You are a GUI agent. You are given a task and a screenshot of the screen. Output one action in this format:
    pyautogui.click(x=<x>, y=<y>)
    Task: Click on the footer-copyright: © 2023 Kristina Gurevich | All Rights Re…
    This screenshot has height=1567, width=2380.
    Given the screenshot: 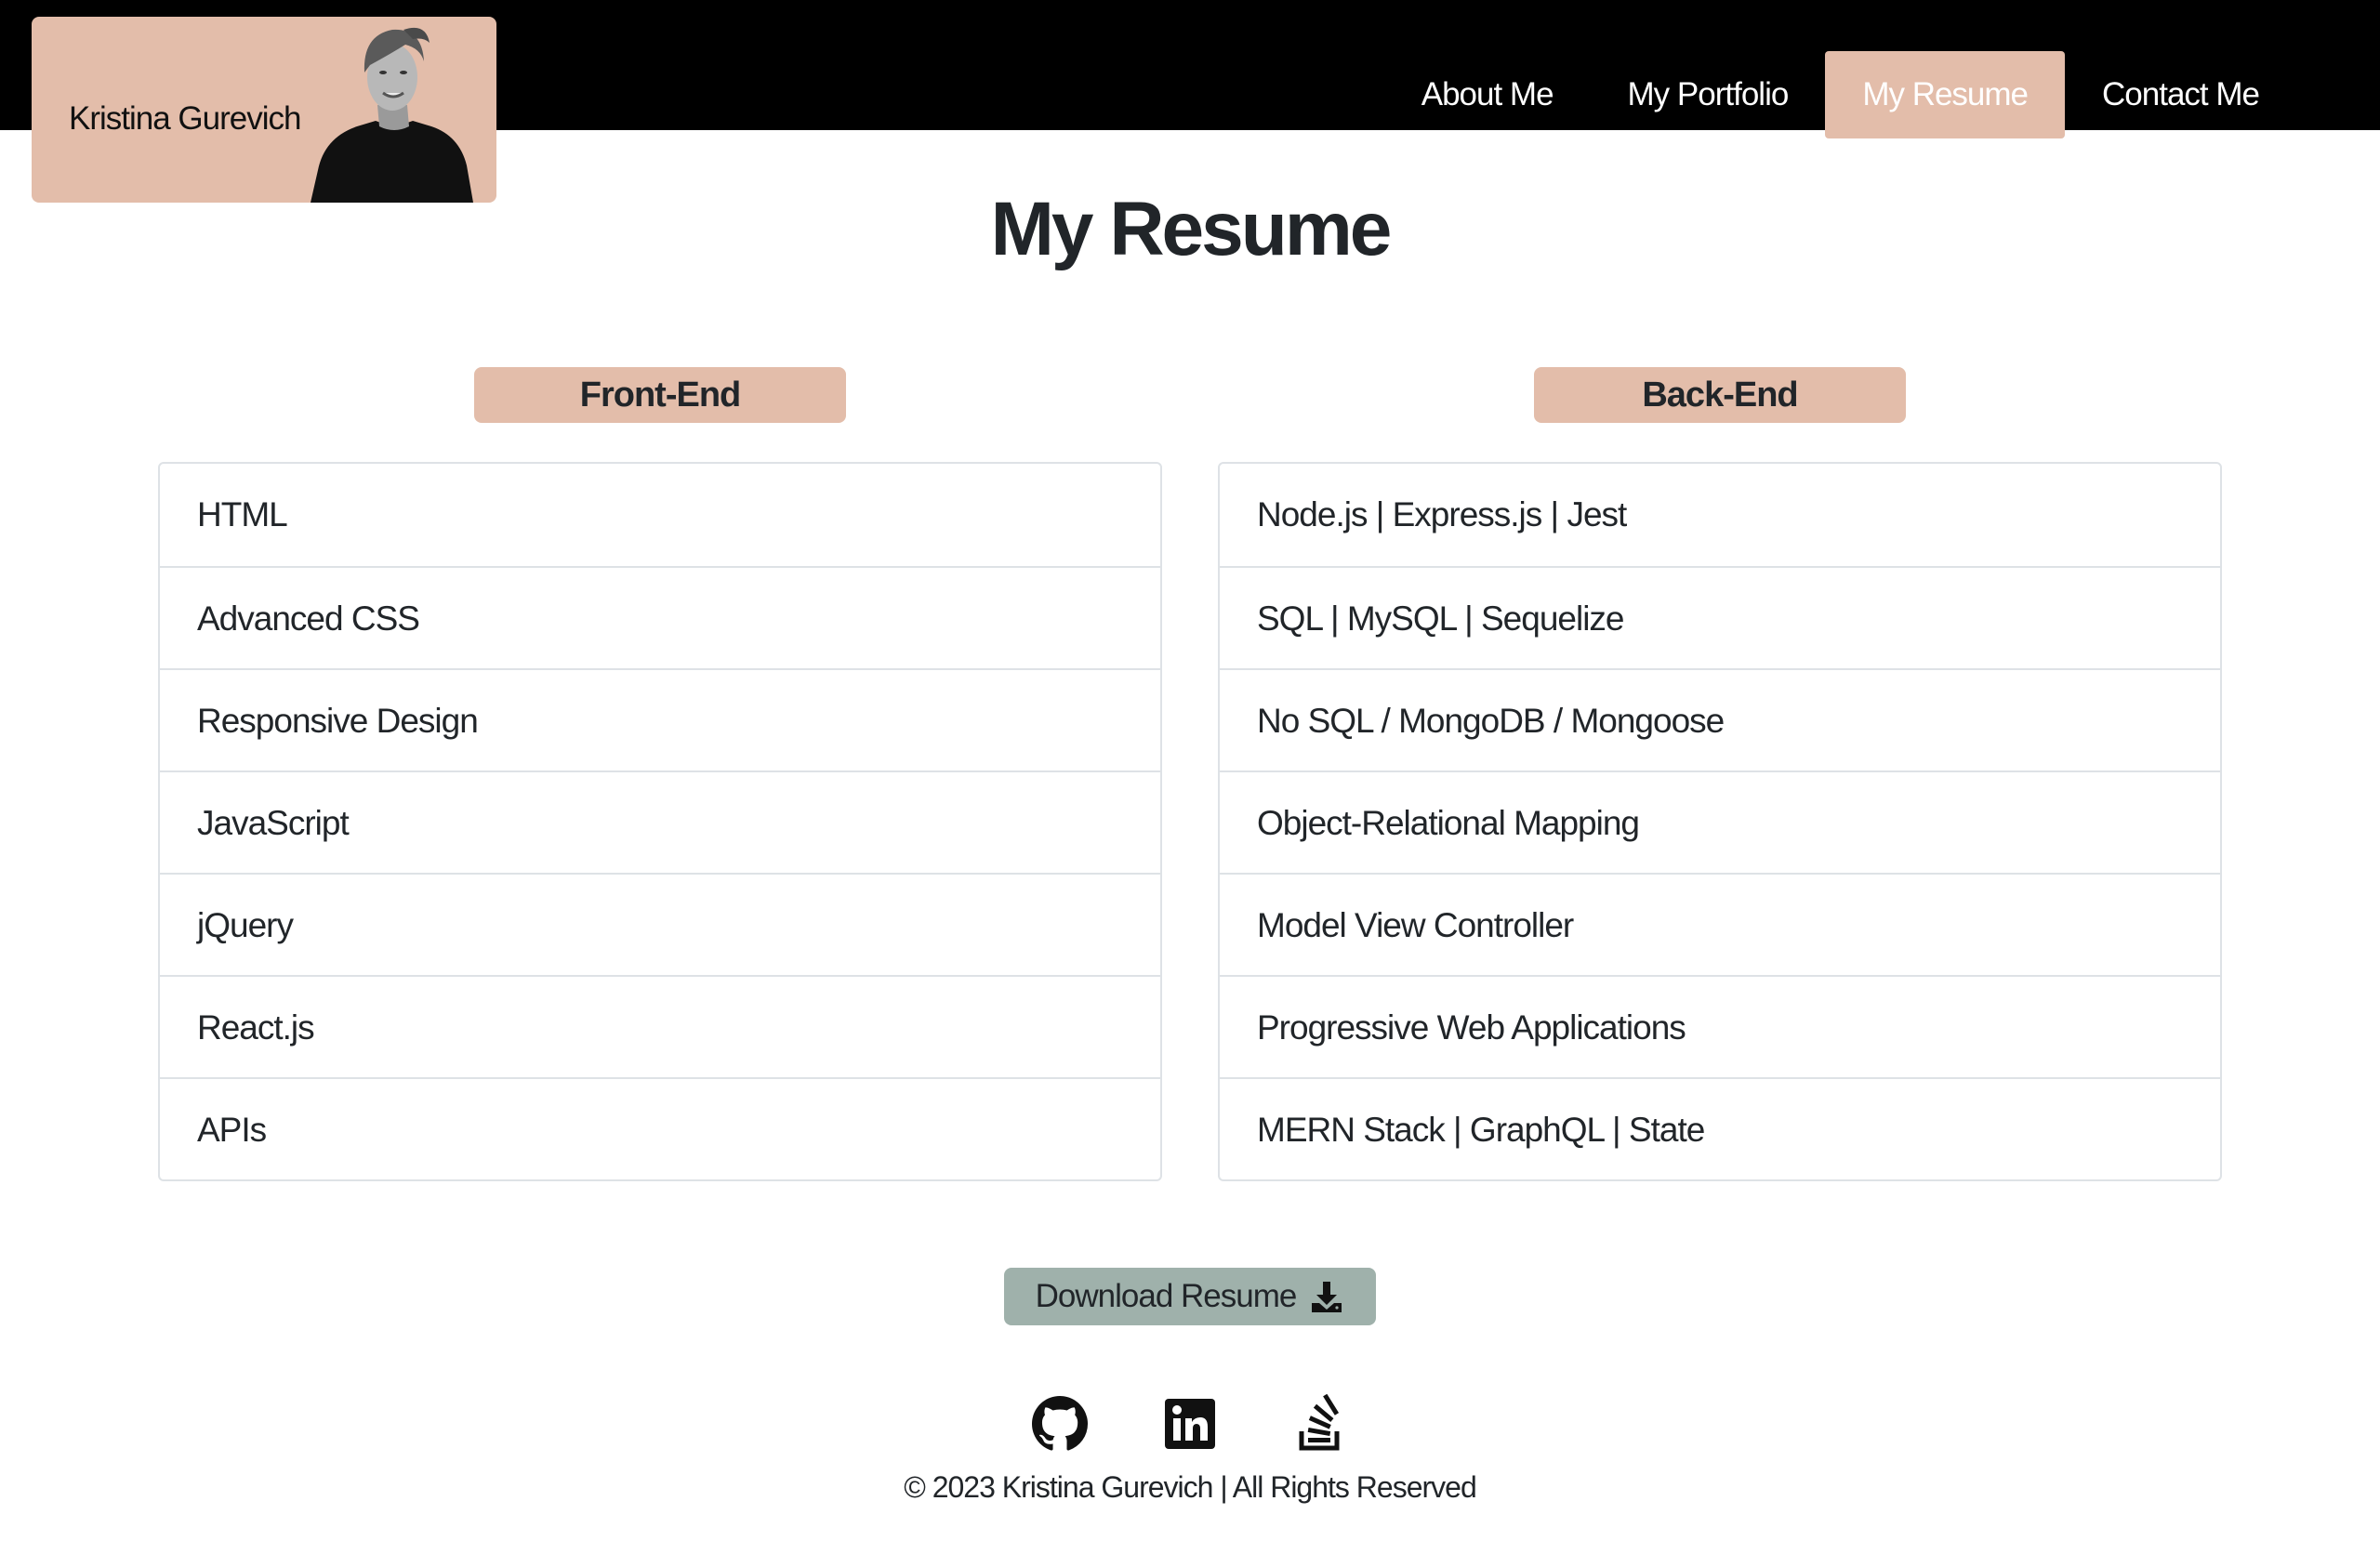 What is the action you would take?
    pyautogui.click(x=1190, y=1487)
    